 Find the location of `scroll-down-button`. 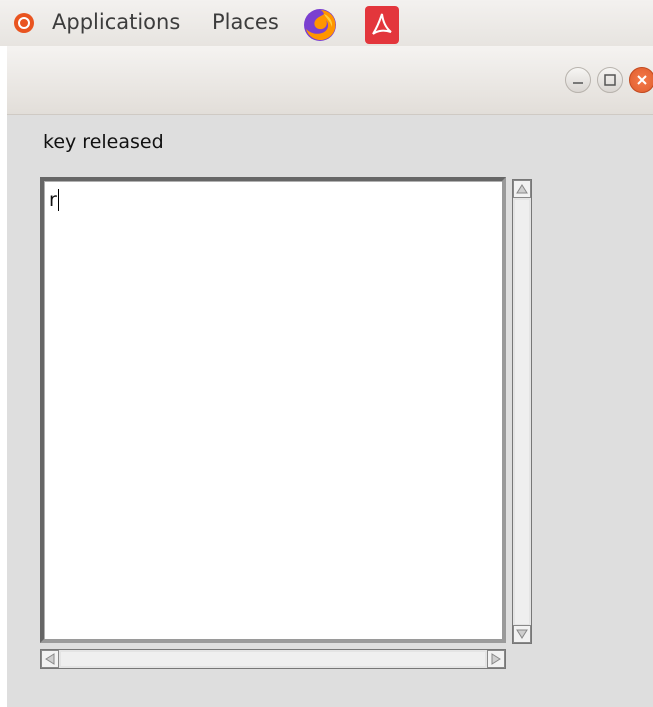

scroll-down-button is located at coordinates (522, 634).